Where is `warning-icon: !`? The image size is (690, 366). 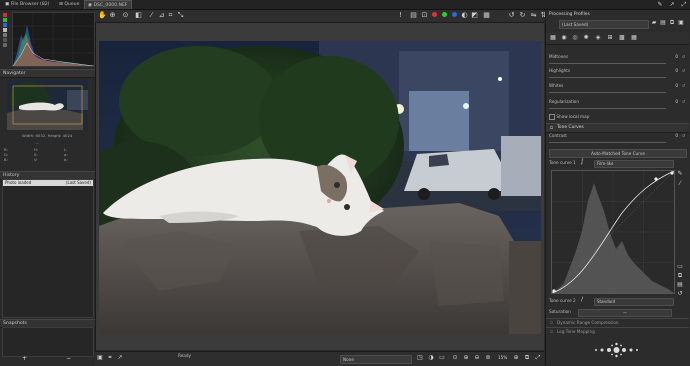 warning-icon: ! is located at coordinates (400, 15).